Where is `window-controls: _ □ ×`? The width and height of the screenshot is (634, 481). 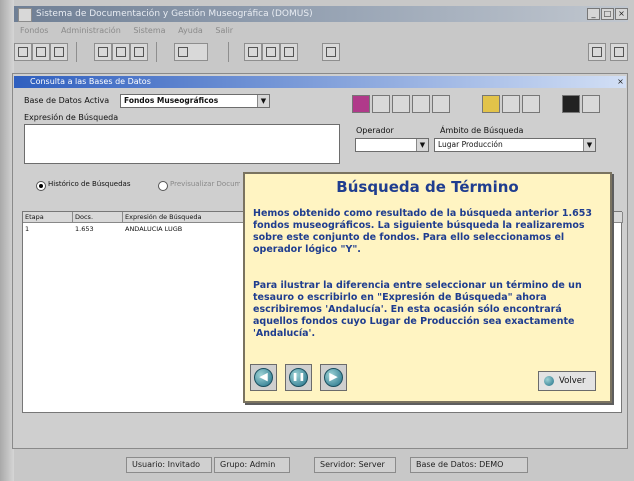
window-controls: _ □ × is located at coordinates (607, 14).